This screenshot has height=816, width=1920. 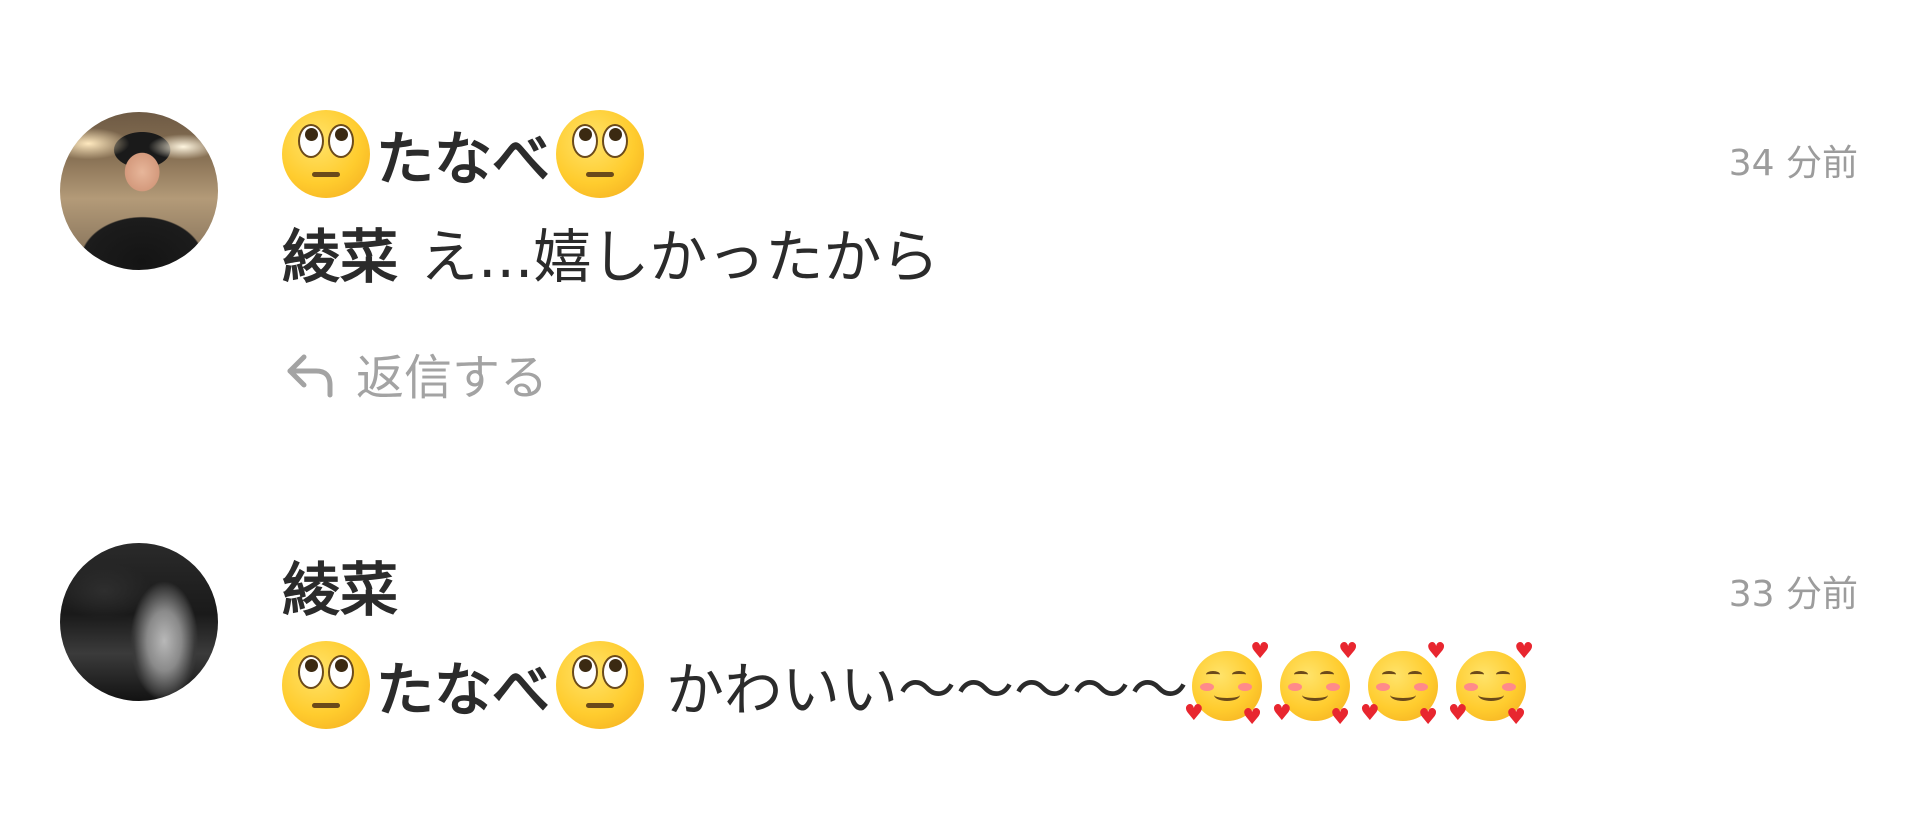 What do you see at coordinates (927, 690) in the screenshot?
I see `comment-message: かわいい〜〜〜〜〜` at bounding box center [927, 690].